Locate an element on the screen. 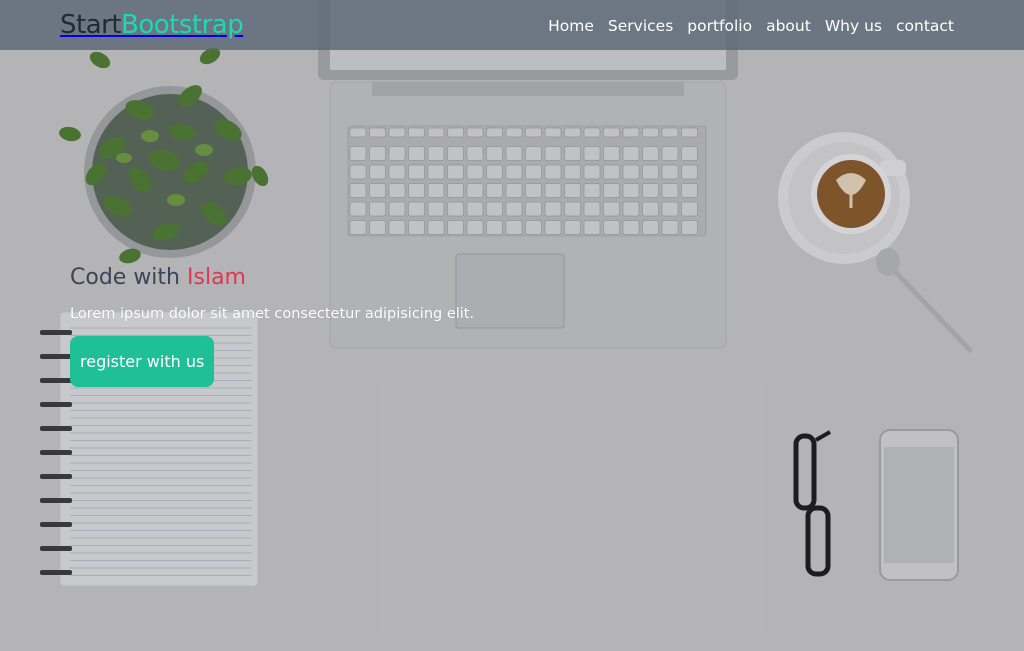 The height and width of the screenshot is (651, 1024). brand-logo: StartBootstrap is located at coordinates (152, 25).